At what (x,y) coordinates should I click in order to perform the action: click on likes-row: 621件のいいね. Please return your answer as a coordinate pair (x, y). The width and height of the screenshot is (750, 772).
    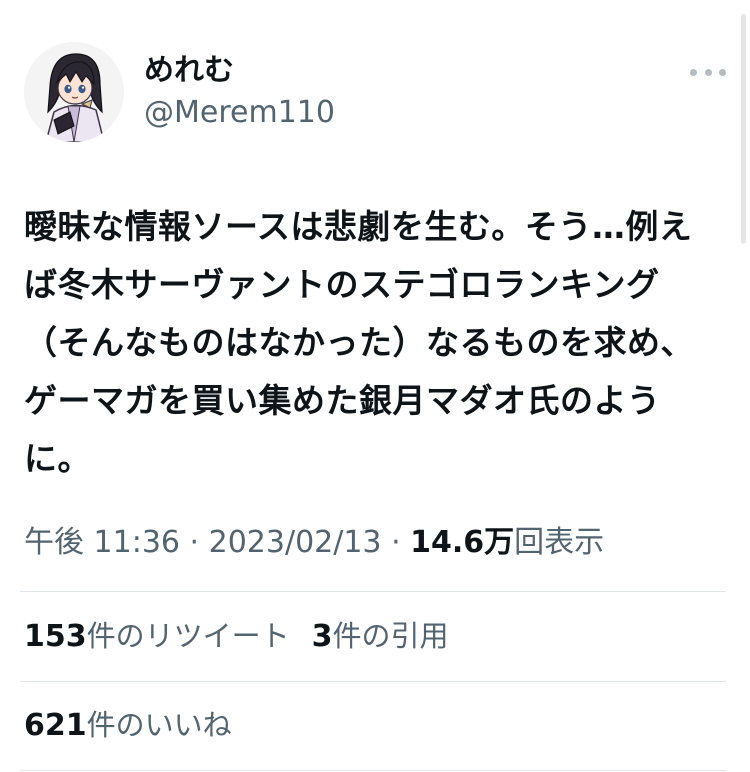
    Looking at the image, I should click on (128, 725).